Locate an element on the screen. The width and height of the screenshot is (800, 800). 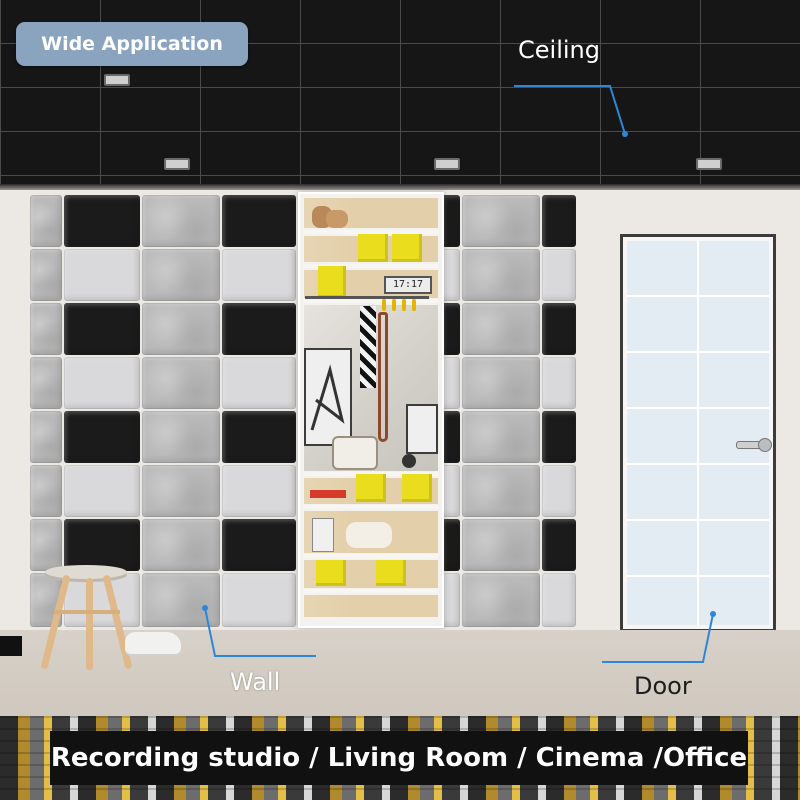
stool-footrest is located at coordinates (87, 612).